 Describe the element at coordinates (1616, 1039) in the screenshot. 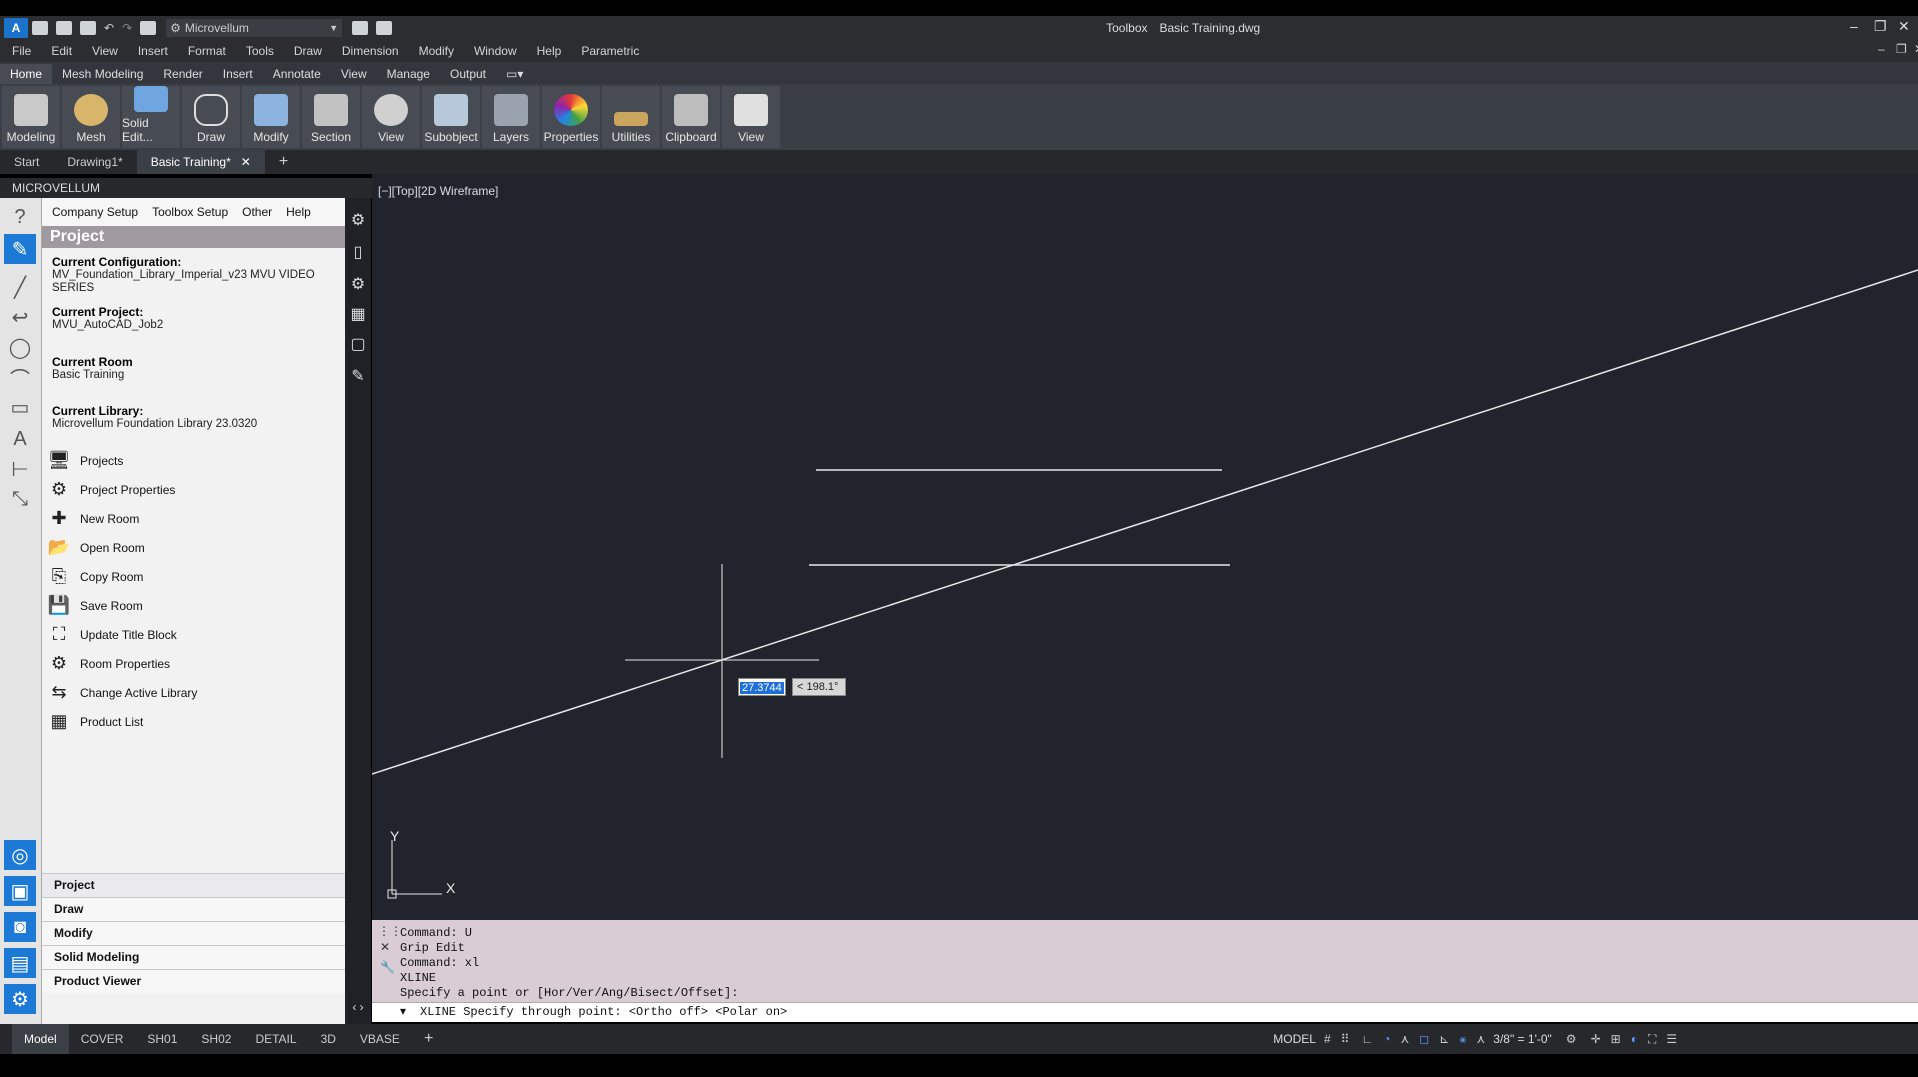

I see `units-icon: ⊞` at that location.